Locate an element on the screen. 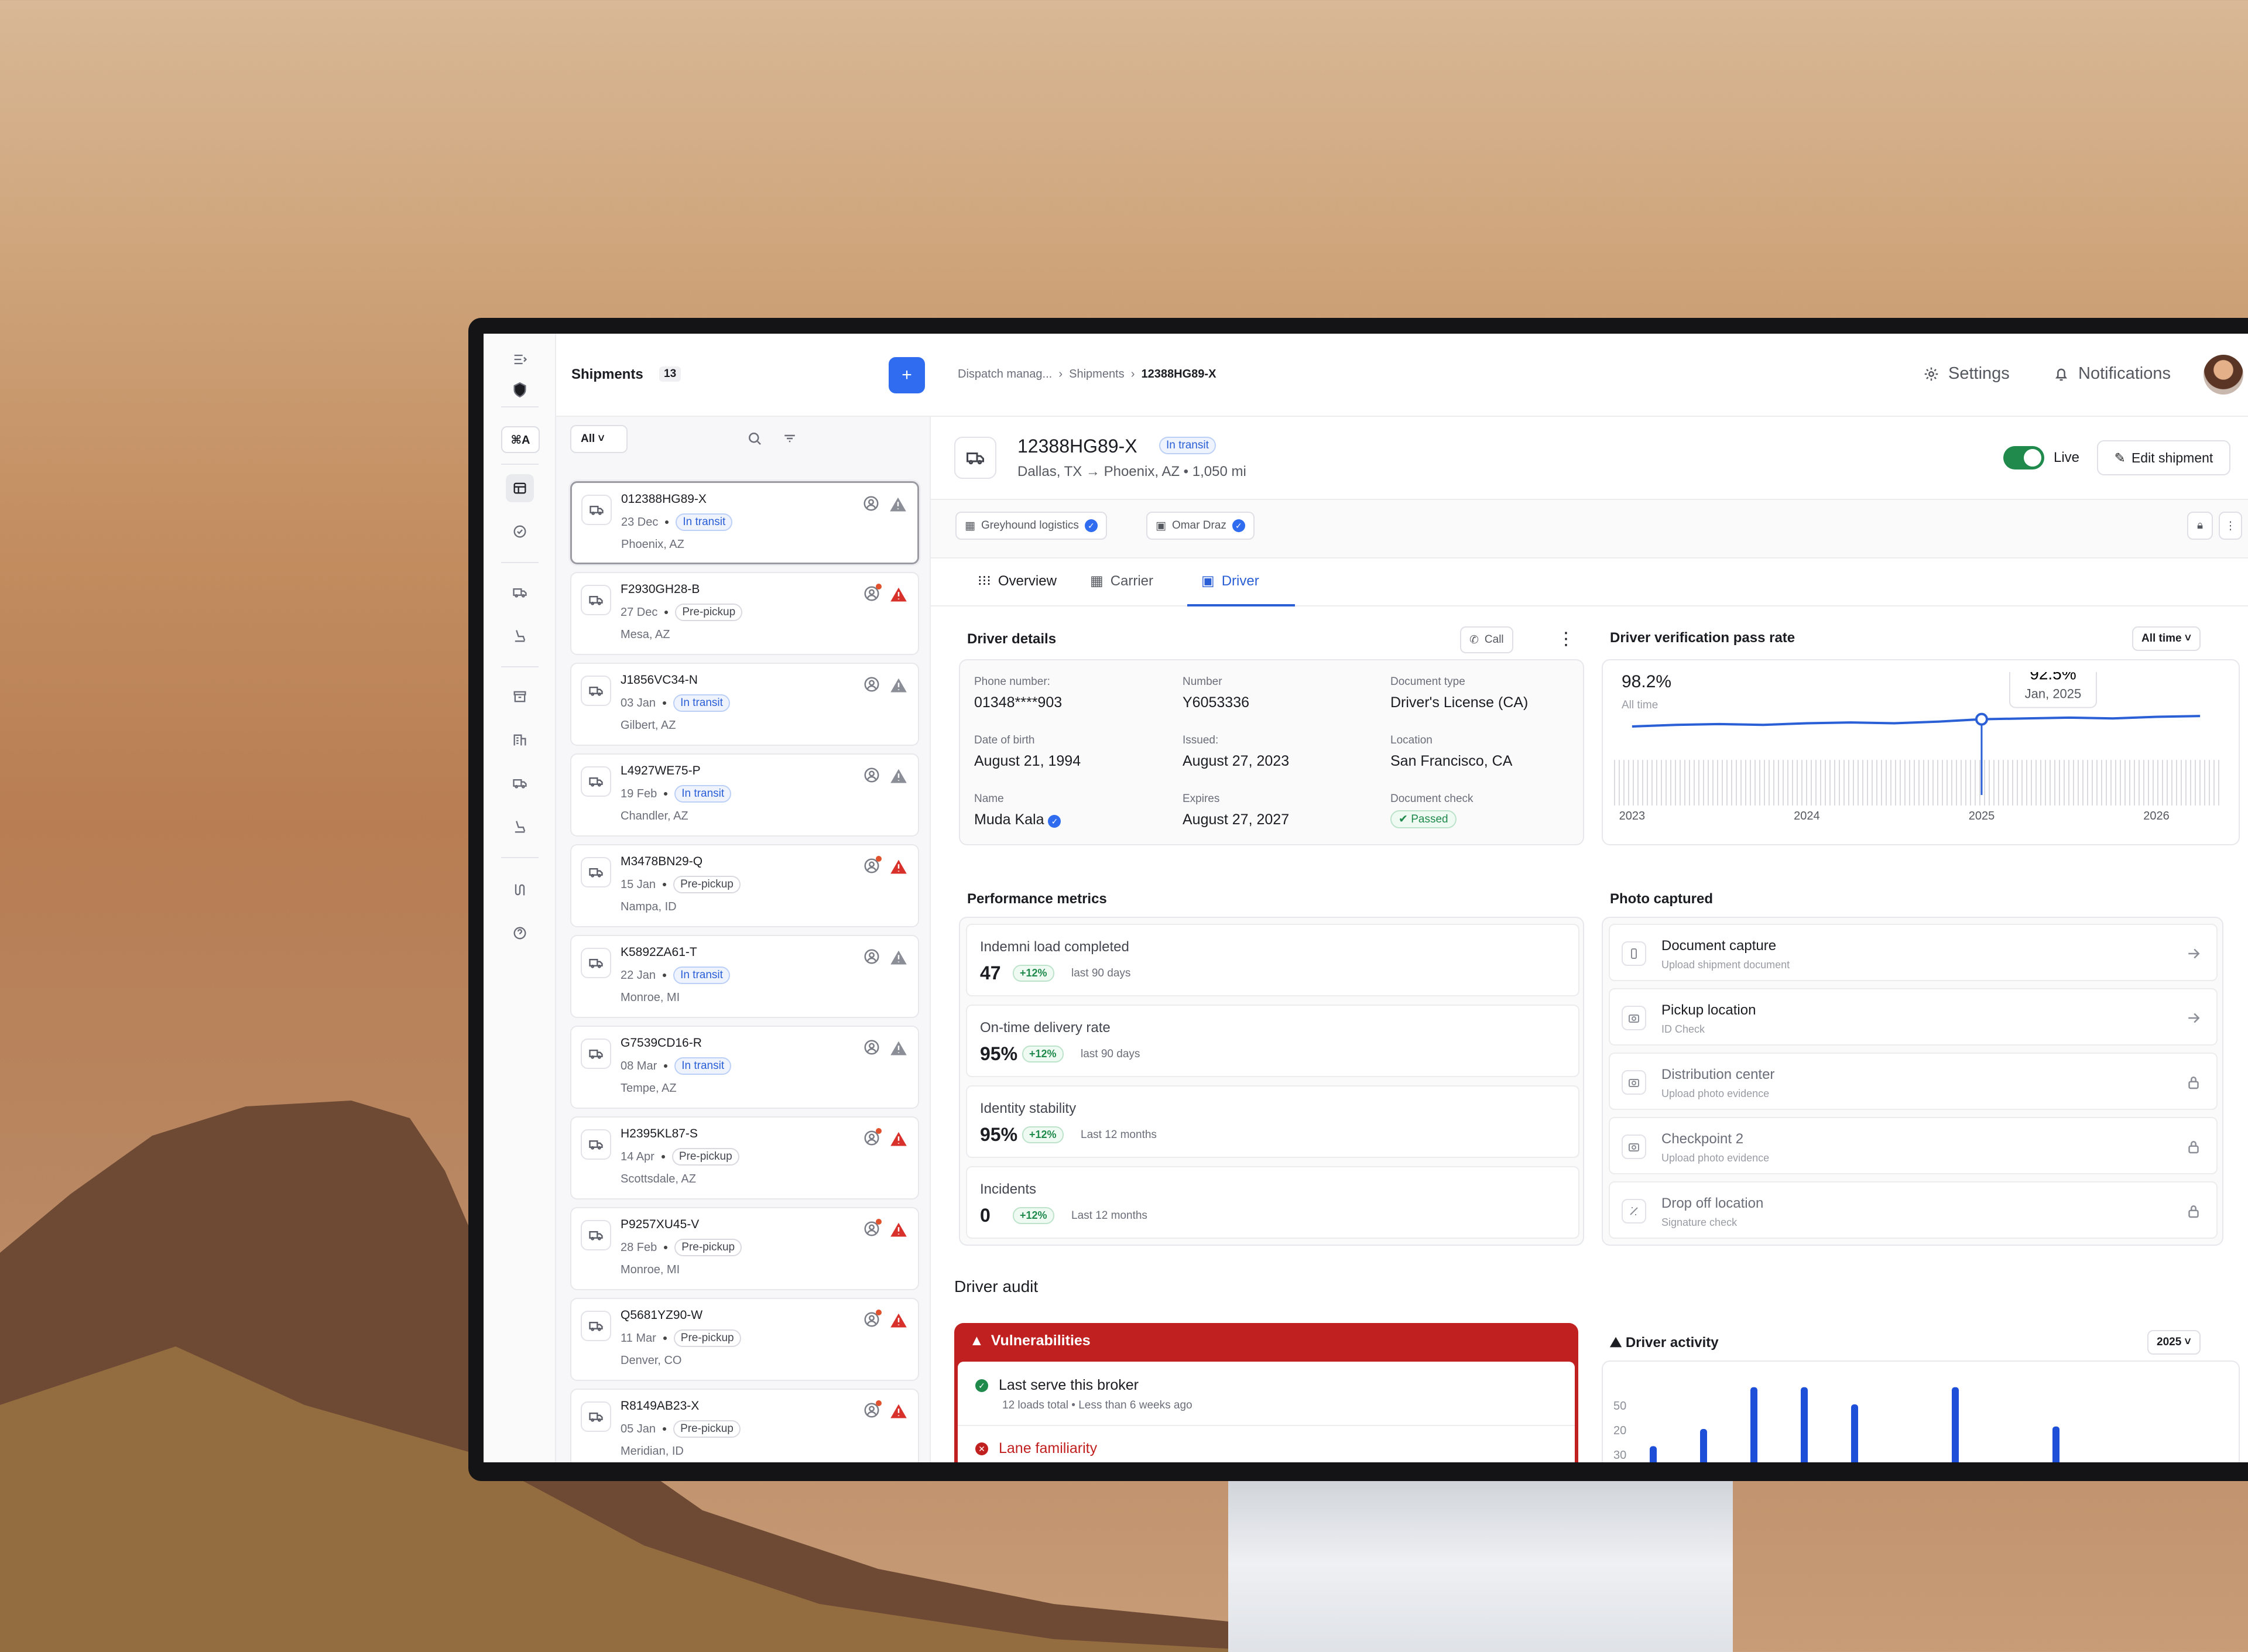  mountain-icon: ⛰︎ is located at coordinates (1616, 1343).